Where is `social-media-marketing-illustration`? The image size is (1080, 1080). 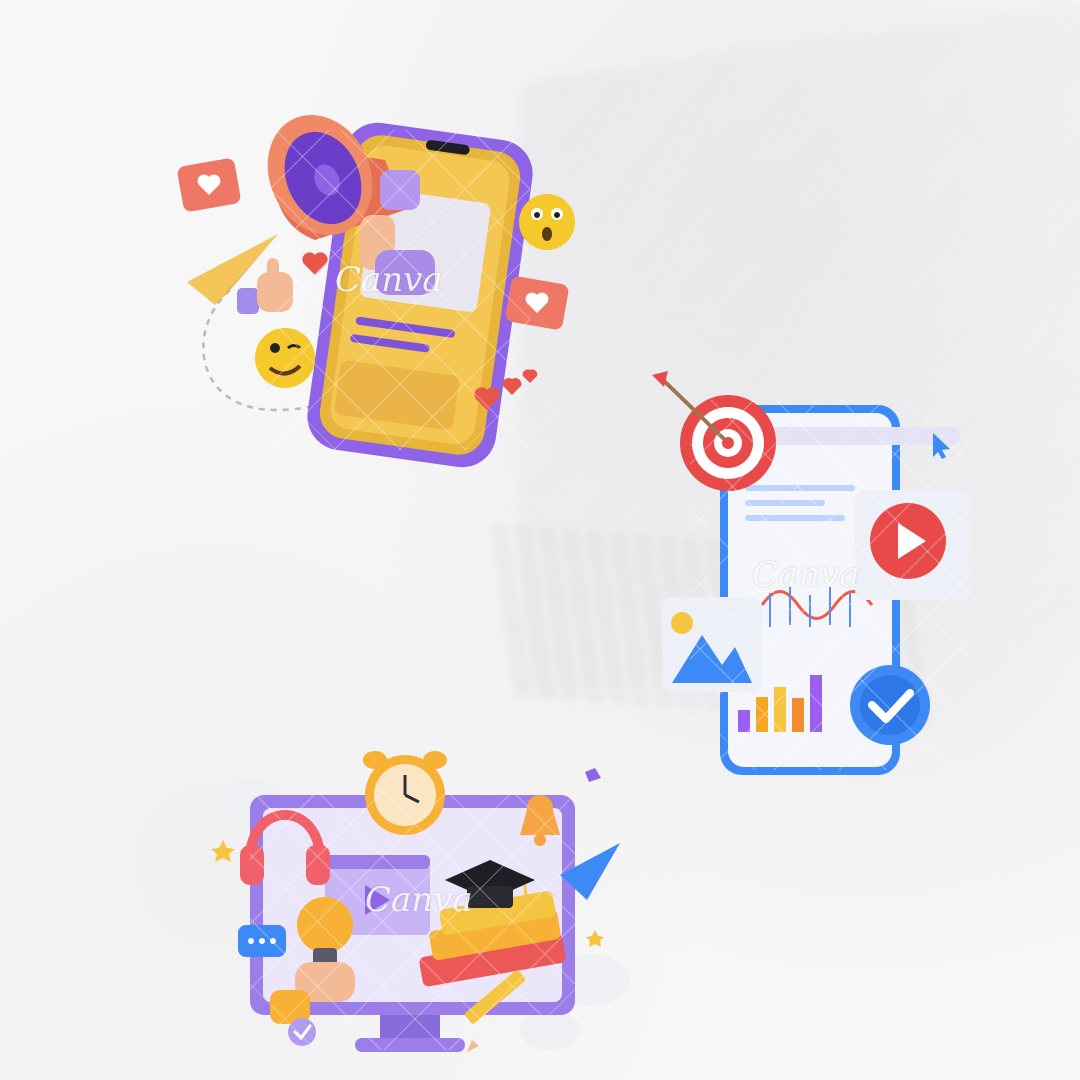
social-media-marketing-illustration is located at coordinates (376, 291).